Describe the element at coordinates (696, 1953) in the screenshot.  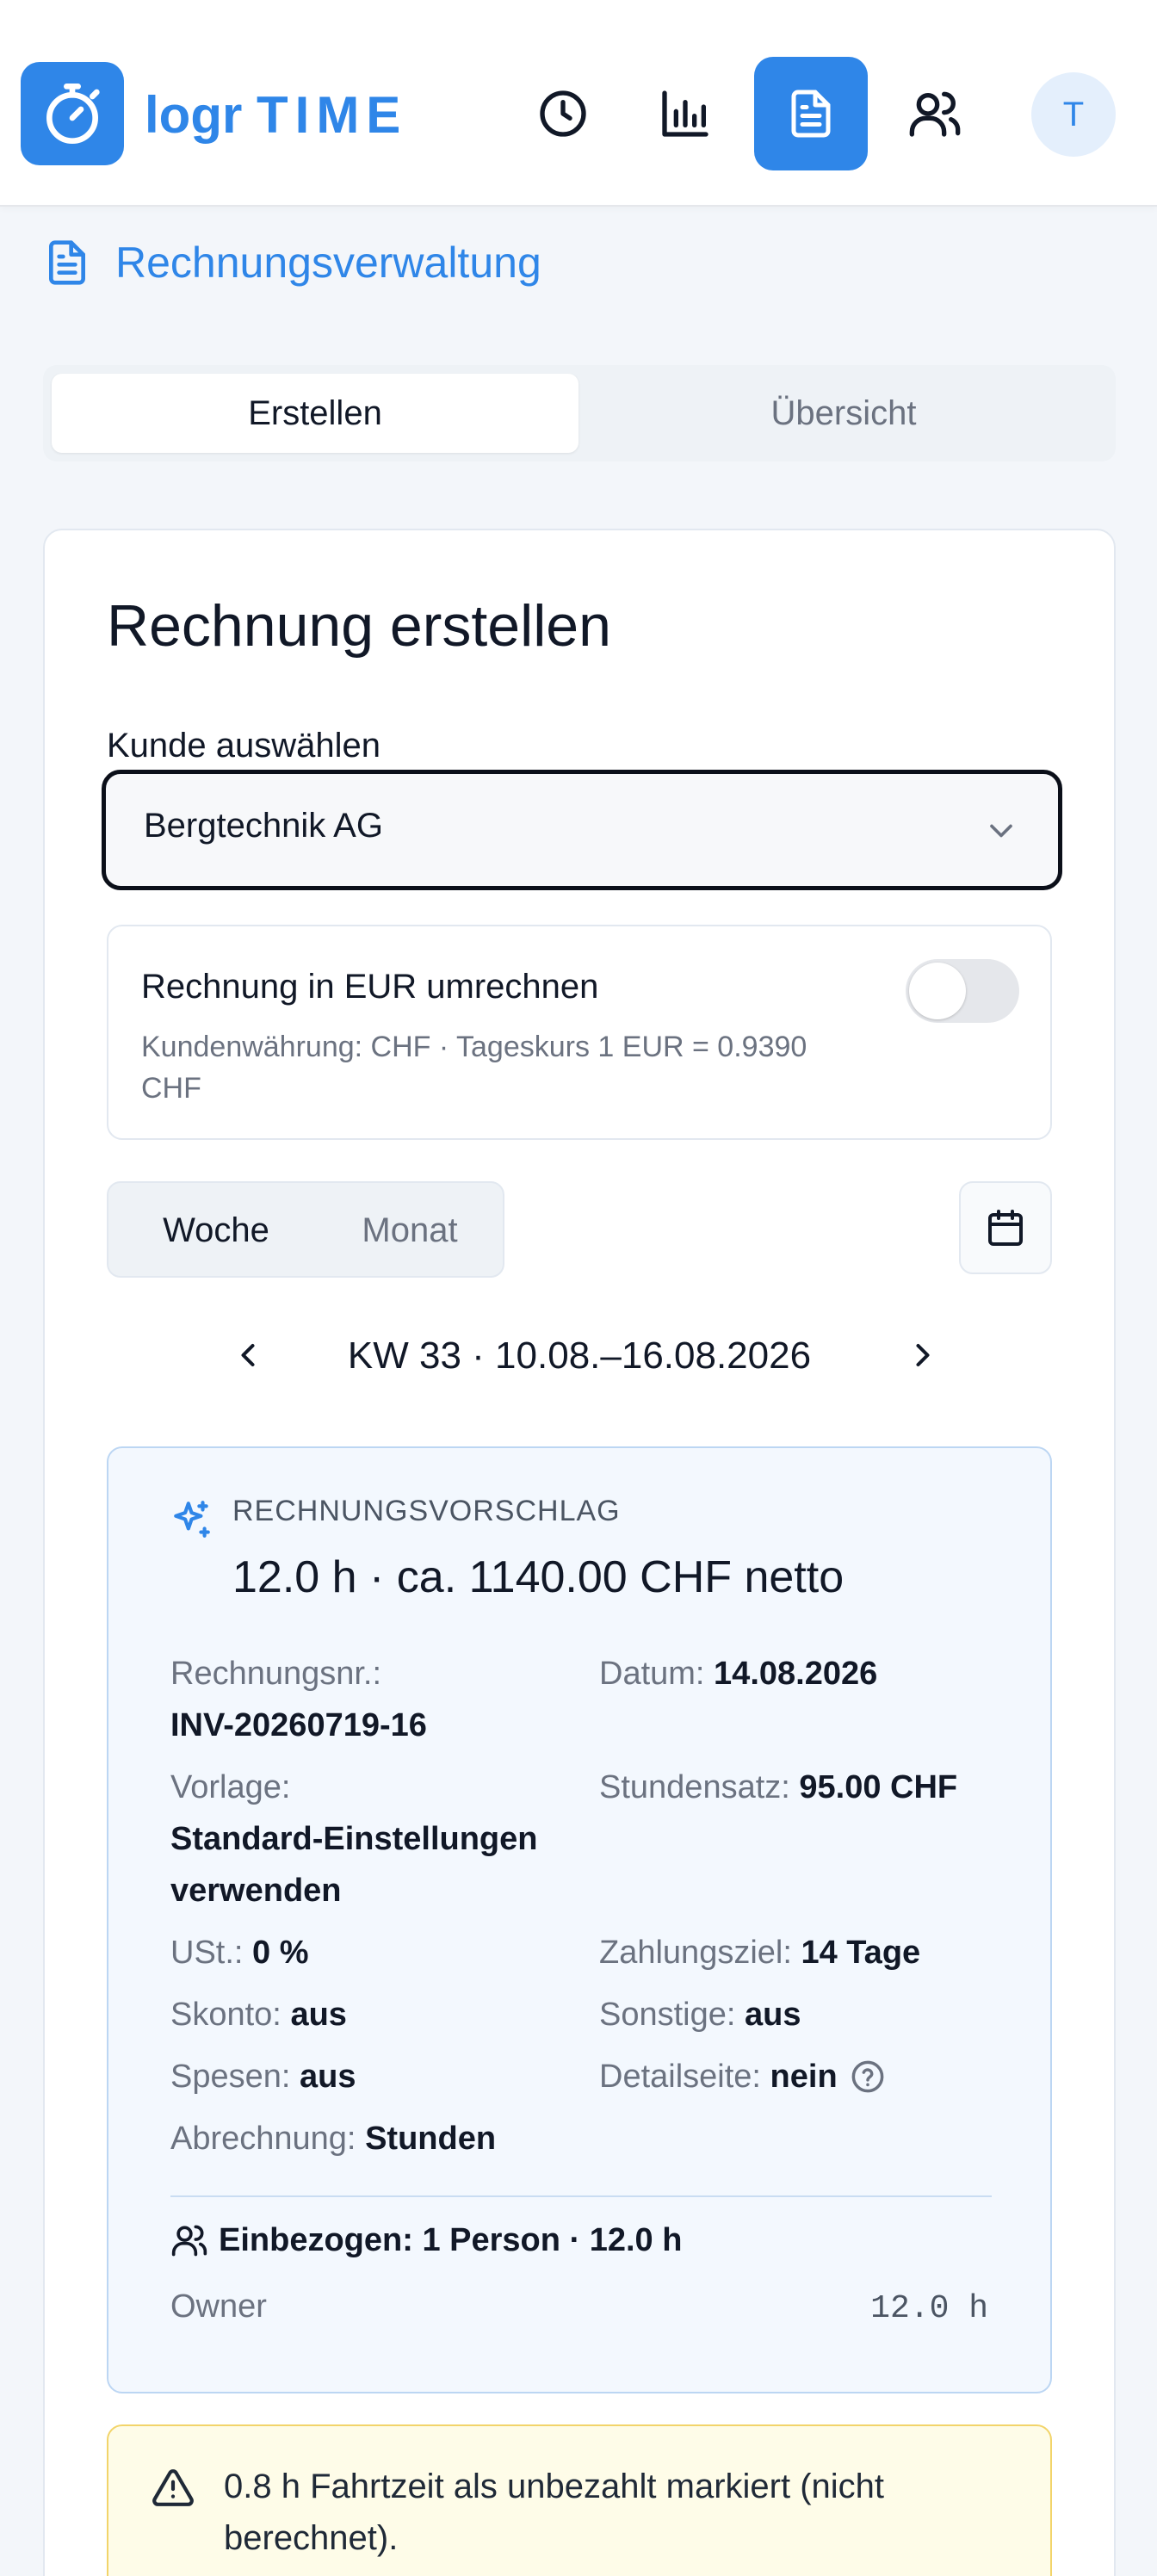
I see `payment-terms-label: Zahlungsziel:` at that location.